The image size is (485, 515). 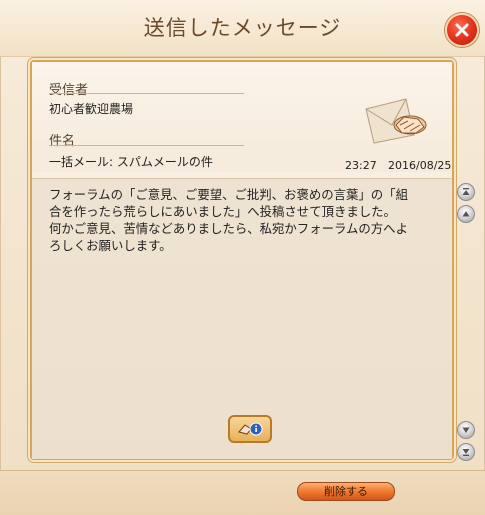 I want to click on message-line: フォーラムの「ご意見、ご要望、ご批判、お褒めの言葉」の「組, so click(x=228, y=194).